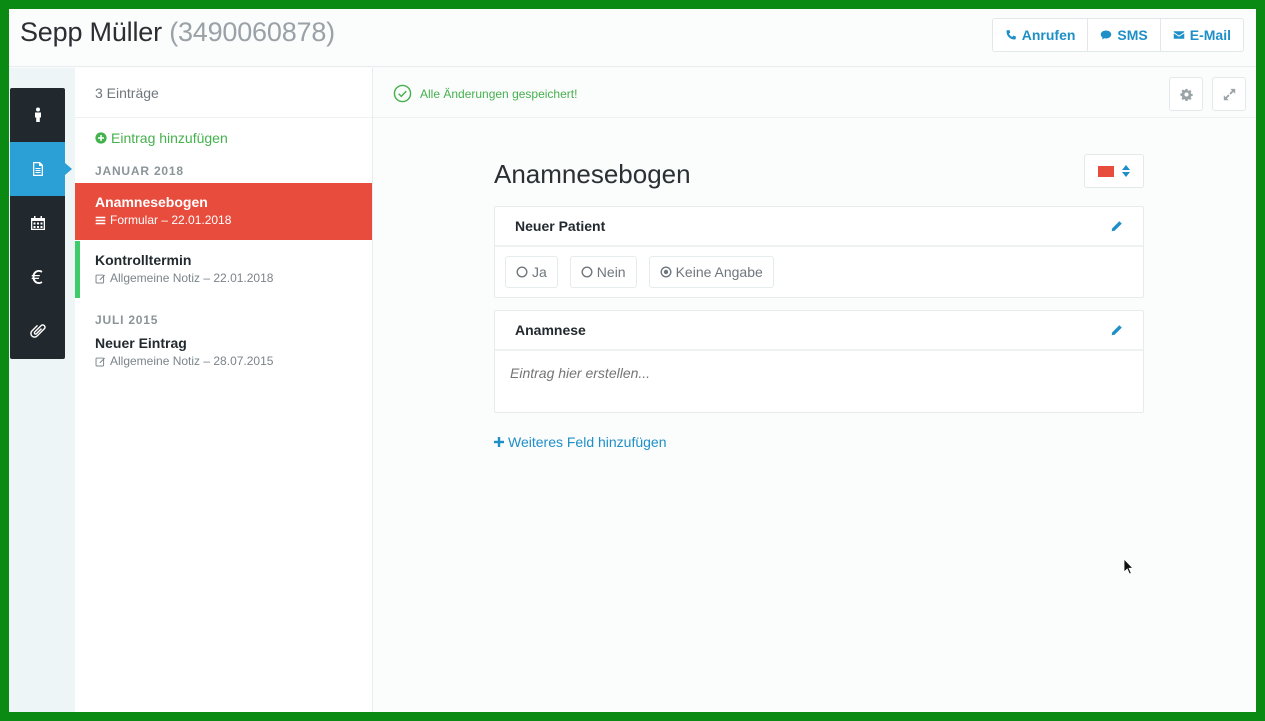 The height and width of the screenshot is (721, 1265). What do you see at coordinates (1128, 566) in the screenshot?
I see `mouse-cursor-icon` at bounding box center [1128, 566].